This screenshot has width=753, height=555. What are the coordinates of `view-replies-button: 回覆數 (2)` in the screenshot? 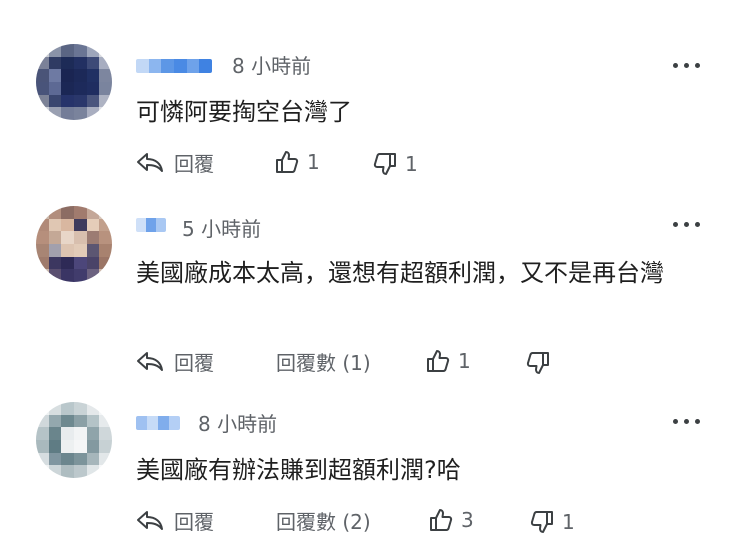 It's located at (323, 520).